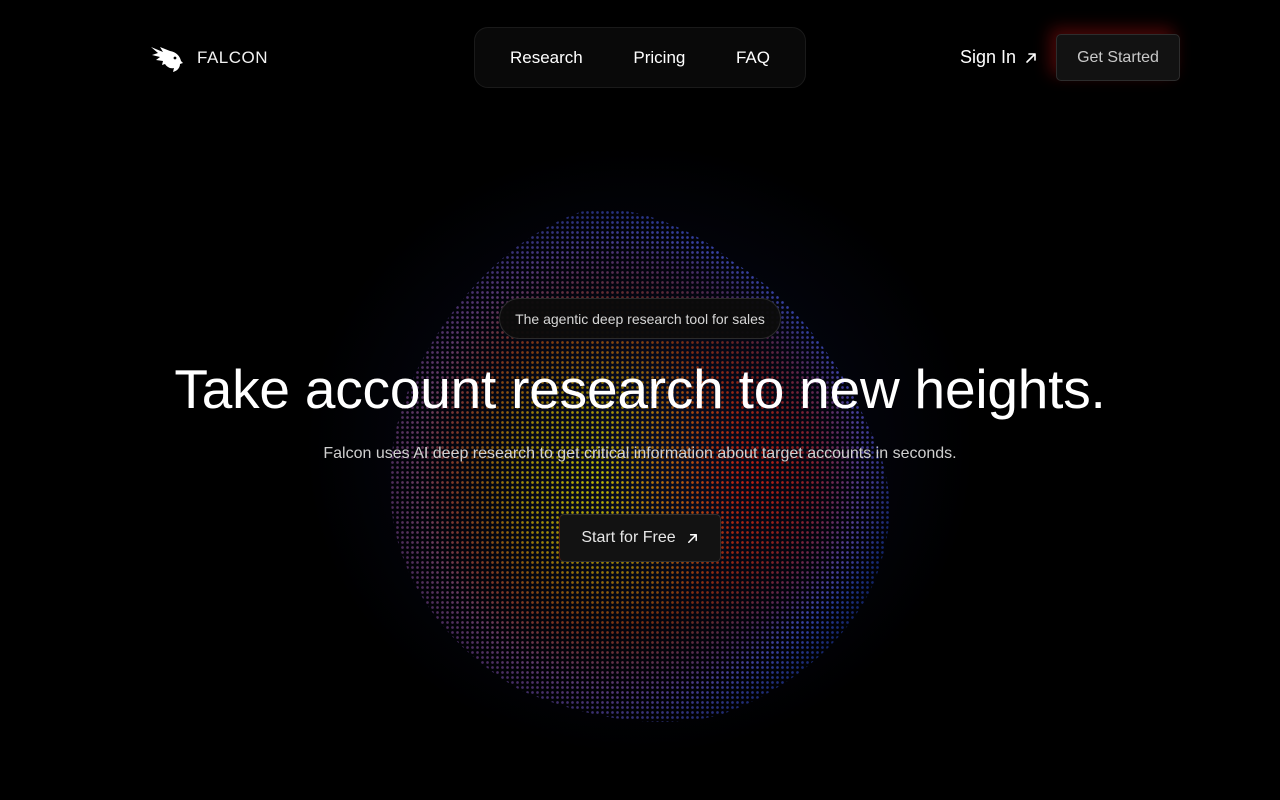 The width and height of the screenshot is (1280, 800). Describe the element at coordinates (167, 59) in the screenshot. I see `falcon-head-icon` at that location.